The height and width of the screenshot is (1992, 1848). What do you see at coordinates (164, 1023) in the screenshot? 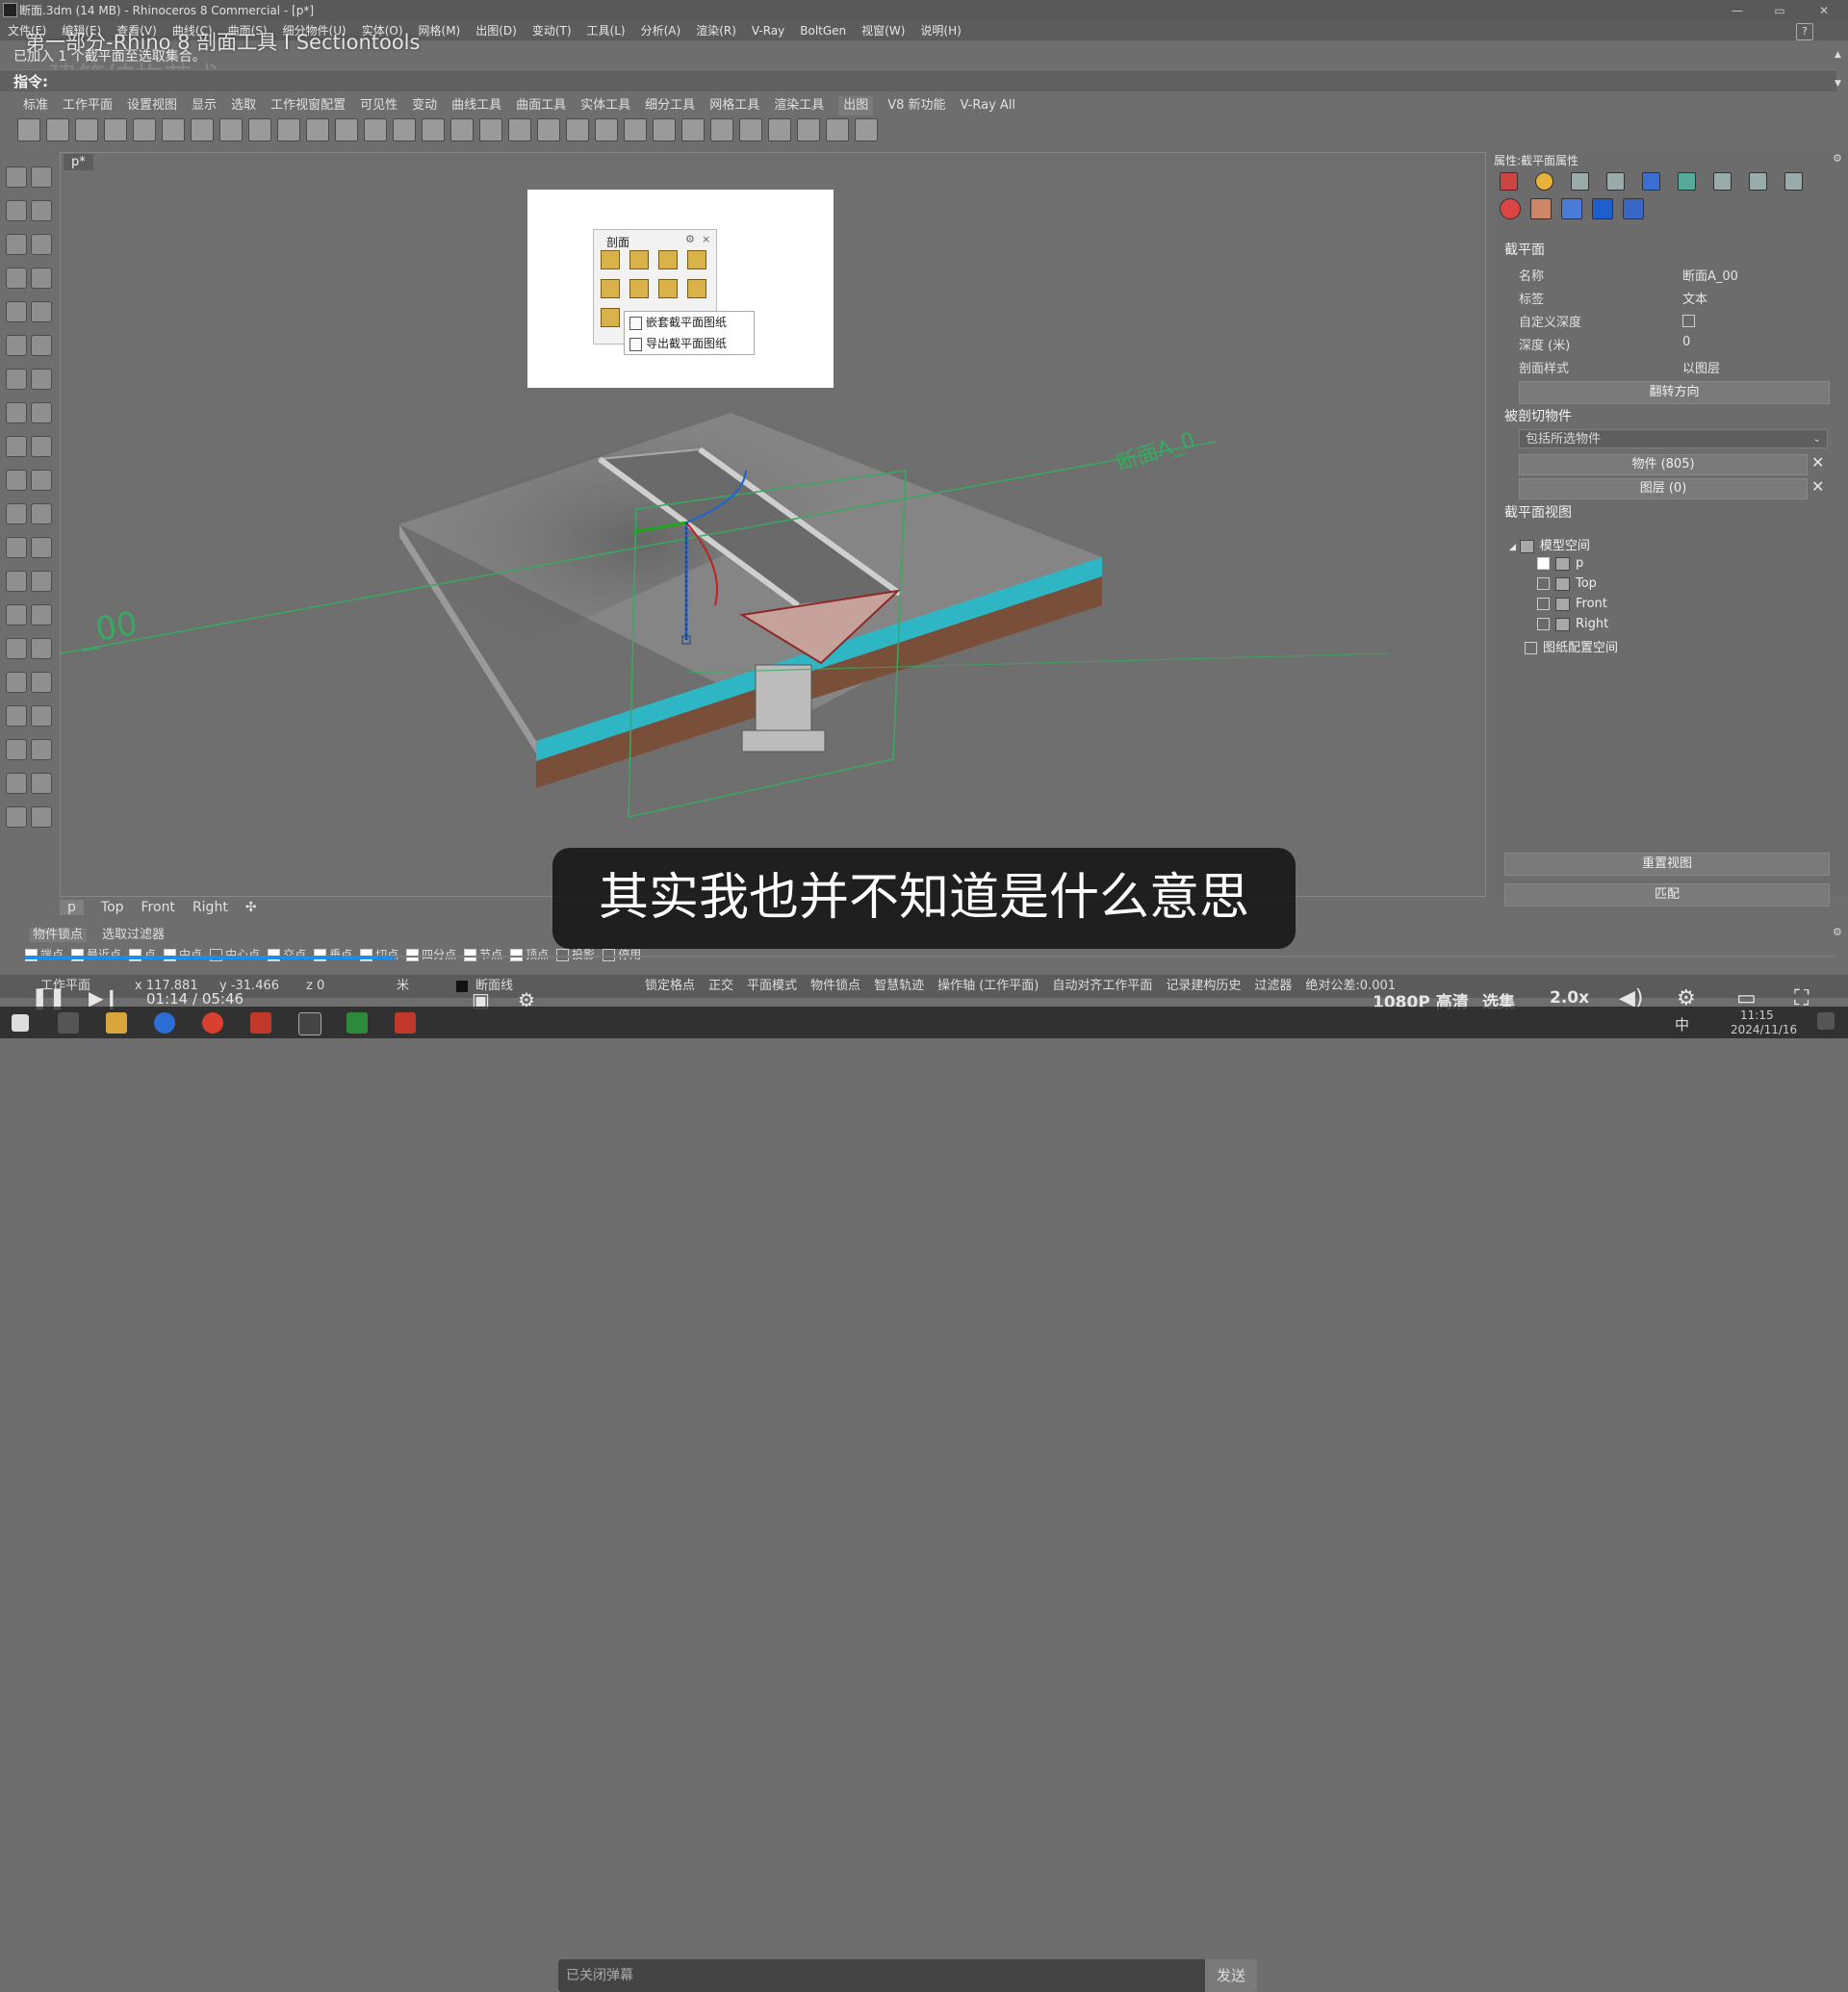
I see `edge-icon` at bounding box center [164, 1023].